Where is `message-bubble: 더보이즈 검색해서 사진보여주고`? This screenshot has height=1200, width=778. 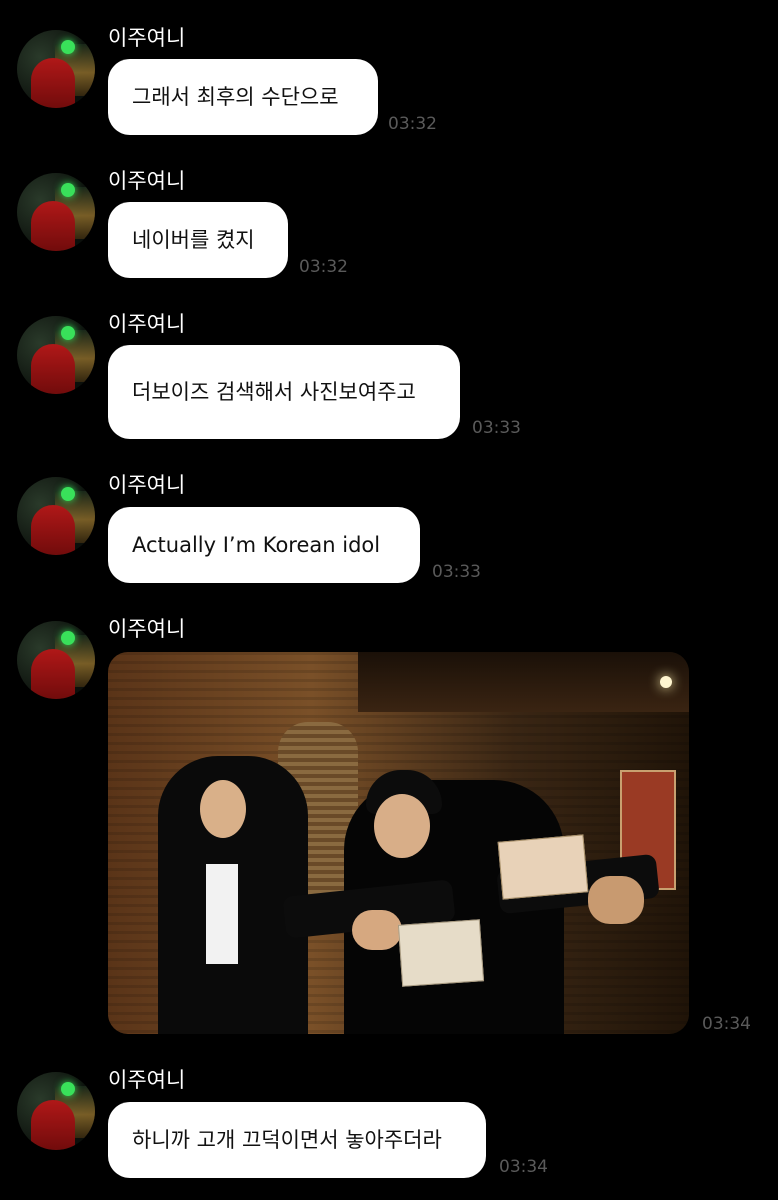
message-bubble: 더보이즈 검색해서 사진보여주고 is located at coordinates (284, 392).